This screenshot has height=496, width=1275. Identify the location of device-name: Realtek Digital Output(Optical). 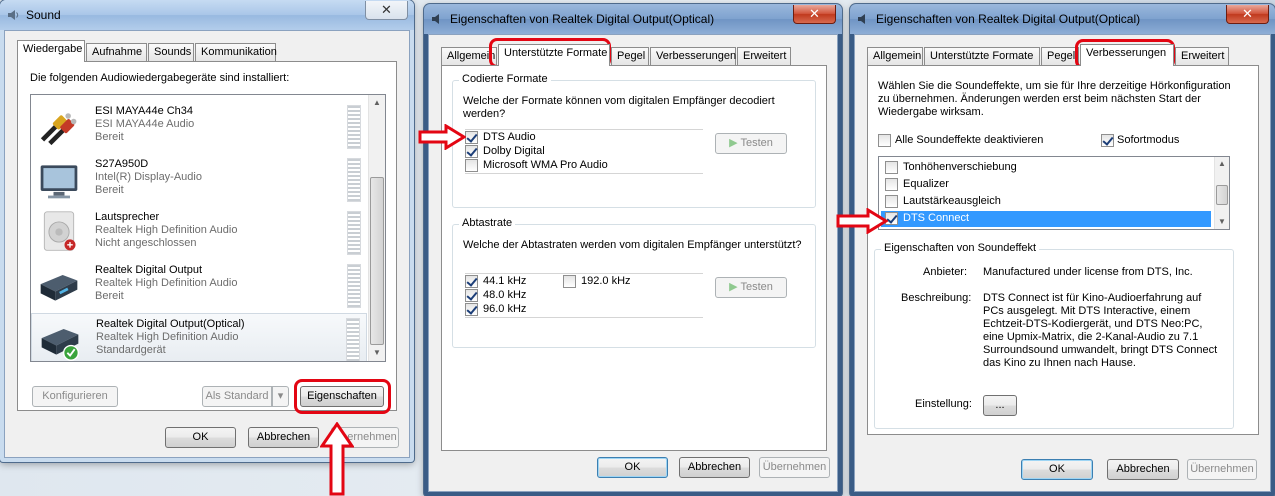
(170, 324).